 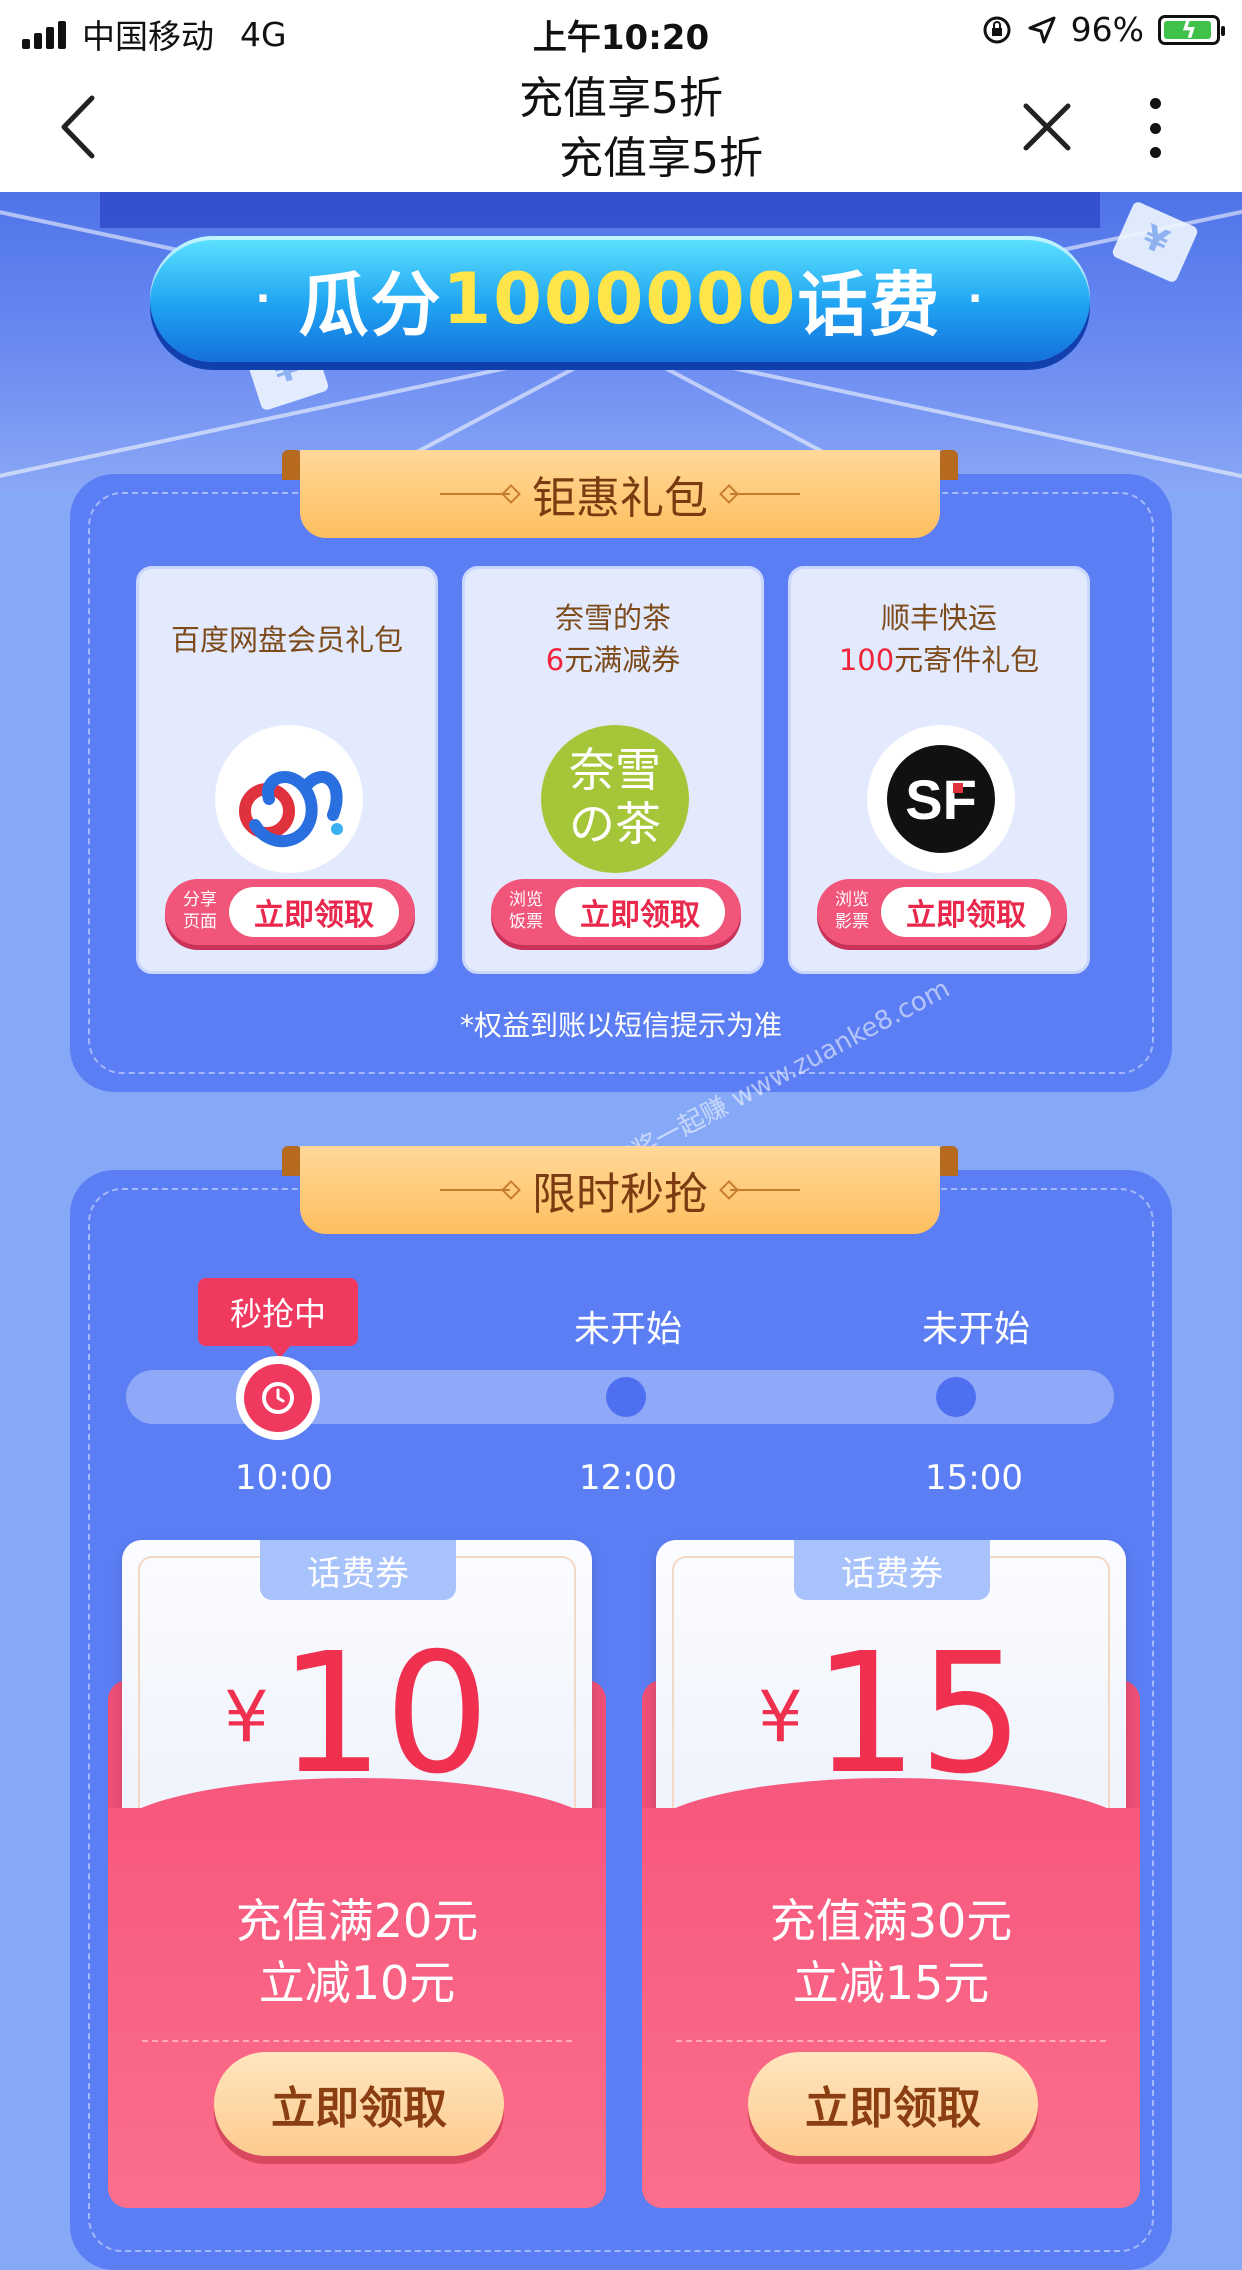 What do you see at coordinates (1107, 29) in the screenshot?
I see `battery-percent: 96%` at bounding box center [1107, 29].